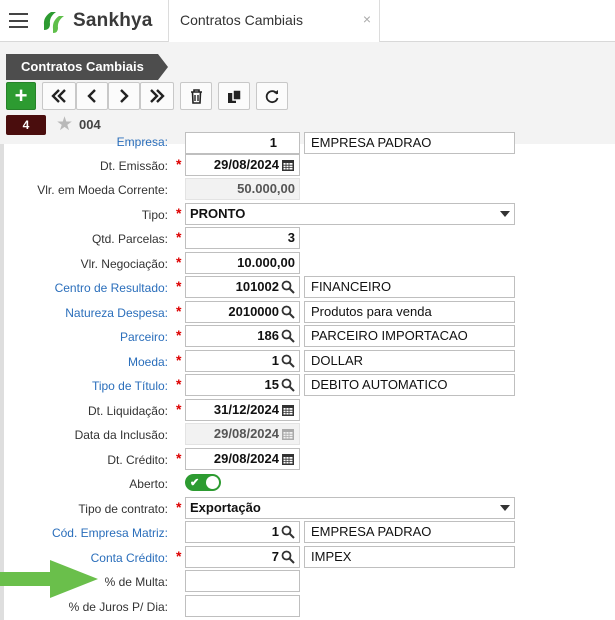 This screenshot has width=615, height=620. What do you see at coordinates (409, 532) in the screenshot?
I see `empresa-matriz-desc-field: EMPRESA PADRAO` at bounding box center [409, 532].